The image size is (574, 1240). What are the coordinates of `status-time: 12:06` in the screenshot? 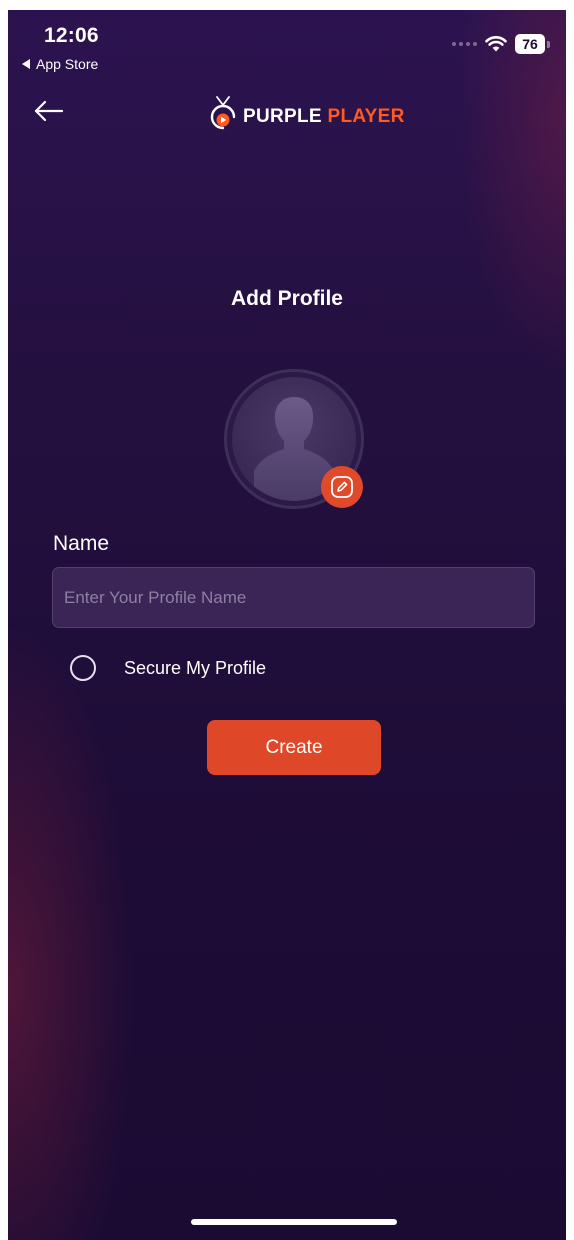 It's located at (71, 35).